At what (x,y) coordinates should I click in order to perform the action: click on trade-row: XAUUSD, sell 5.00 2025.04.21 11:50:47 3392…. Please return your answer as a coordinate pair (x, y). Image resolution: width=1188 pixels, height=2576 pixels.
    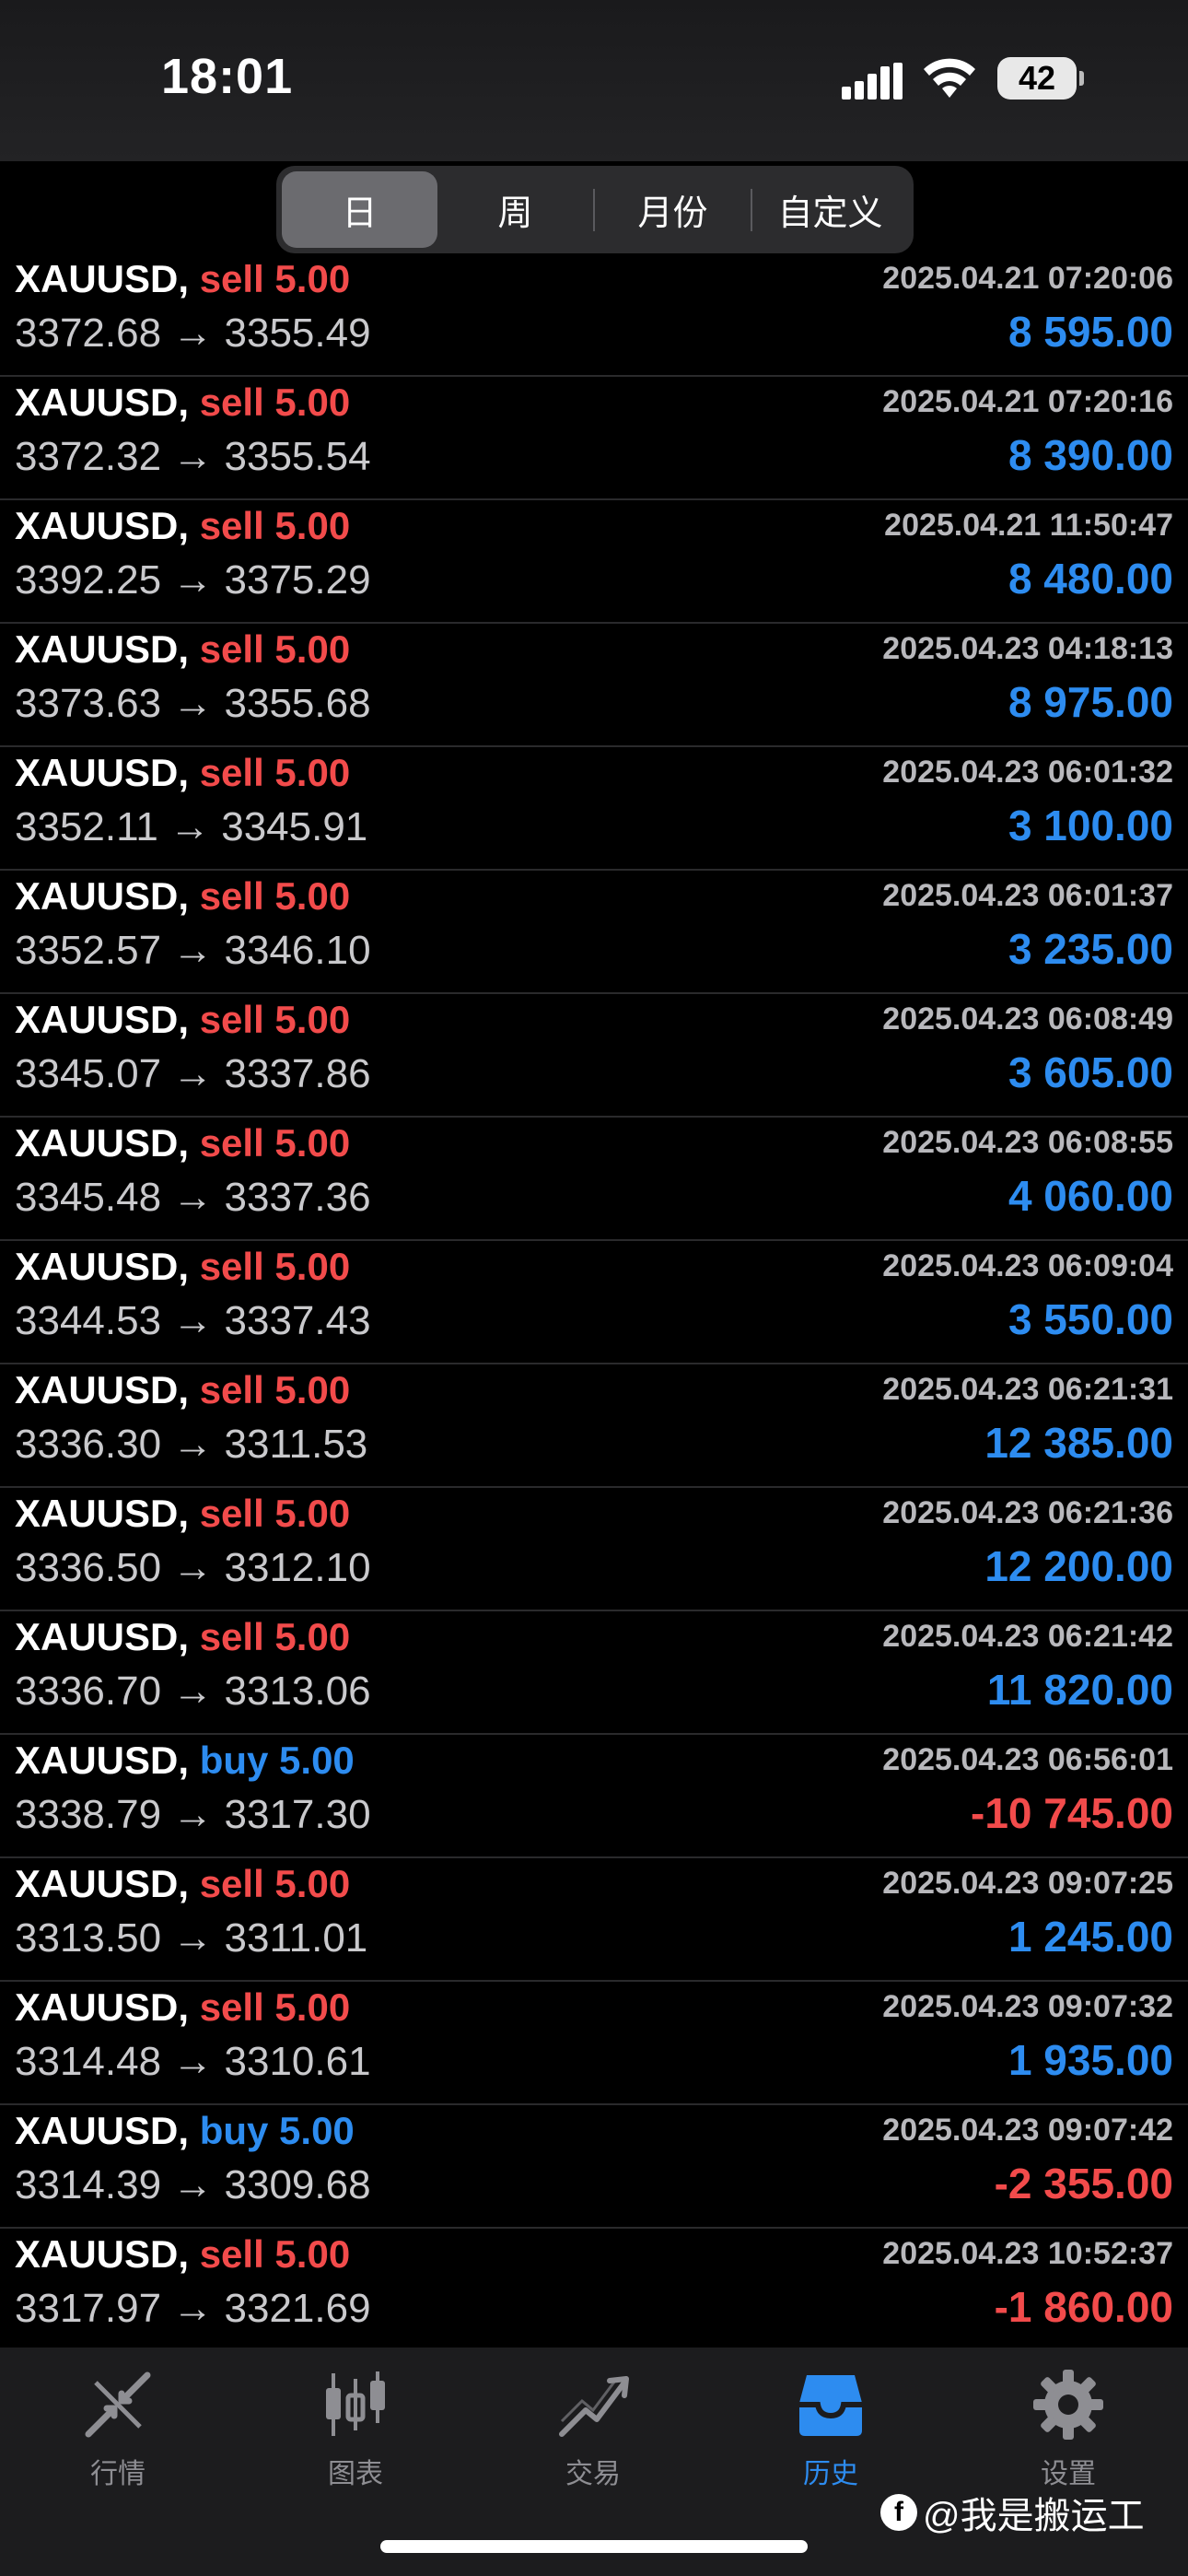
    Looking at the image, I should click on (594, 562).